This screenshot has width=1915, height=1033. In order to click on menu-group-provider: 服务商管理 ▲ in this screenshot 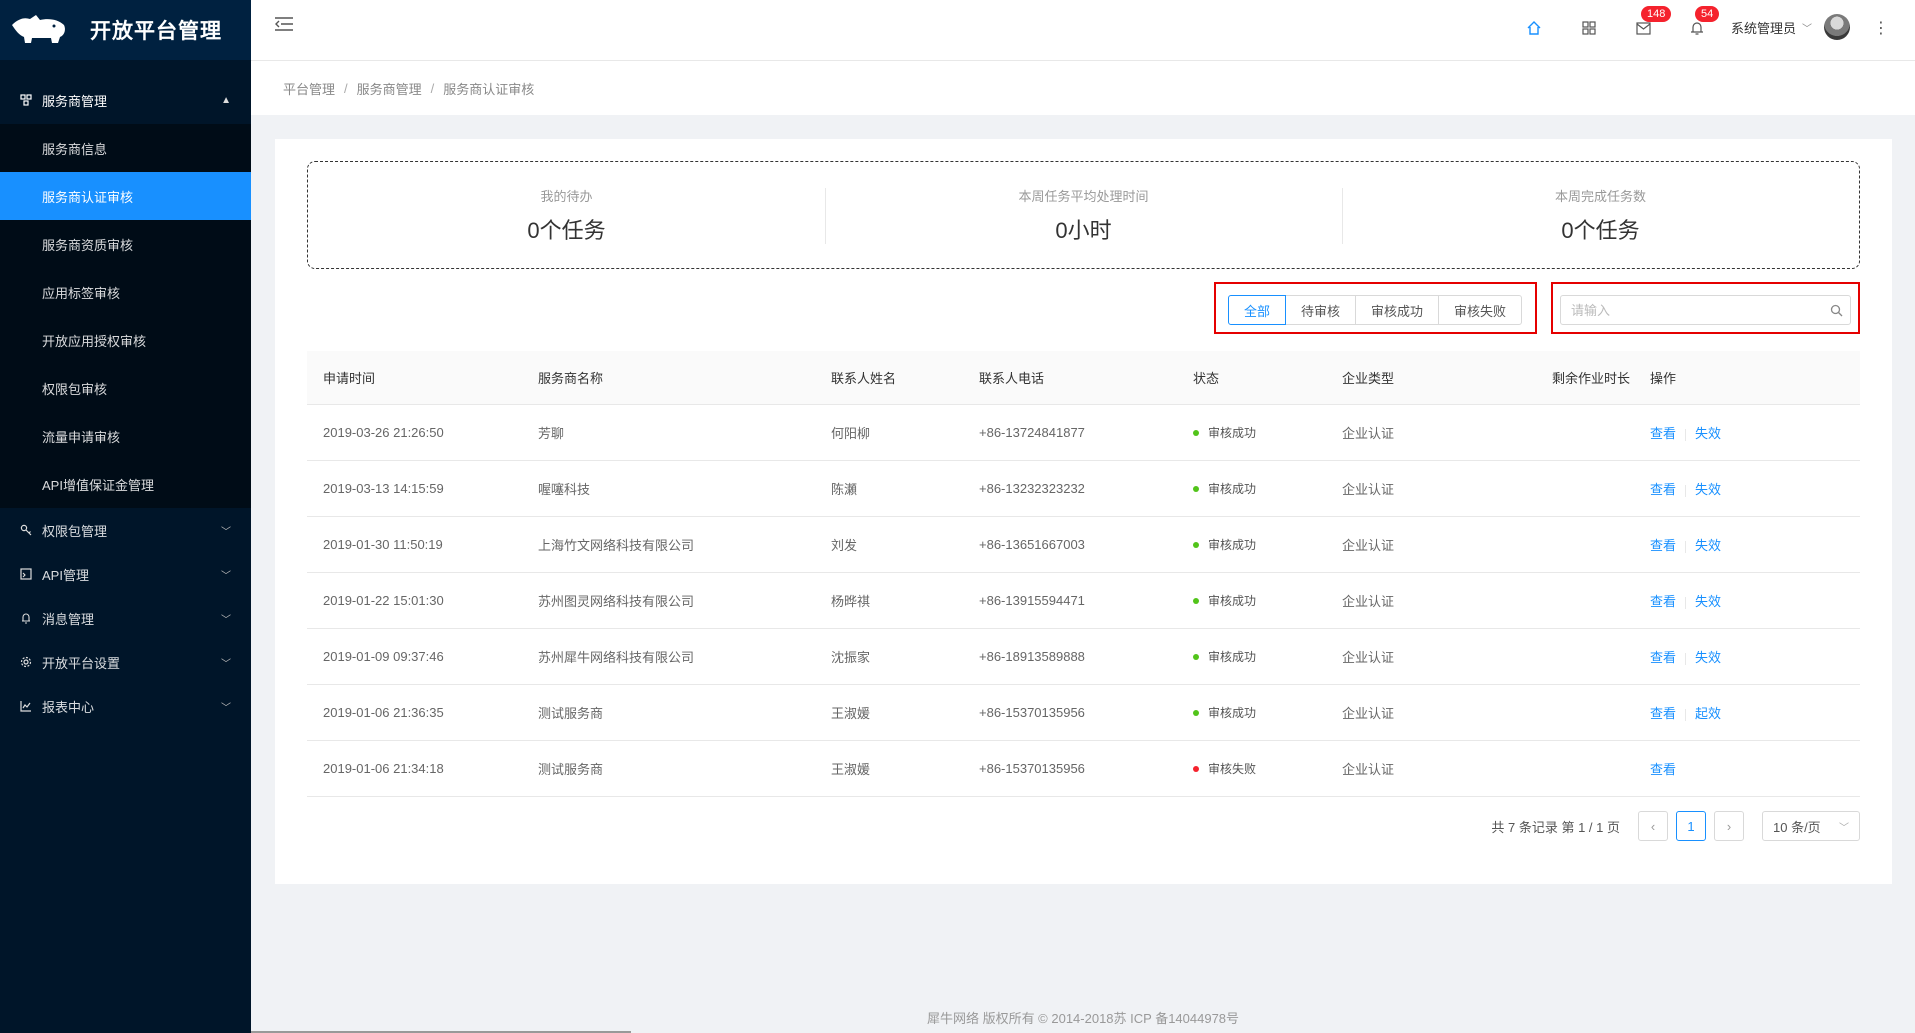, I will do `click(125, 100)`.